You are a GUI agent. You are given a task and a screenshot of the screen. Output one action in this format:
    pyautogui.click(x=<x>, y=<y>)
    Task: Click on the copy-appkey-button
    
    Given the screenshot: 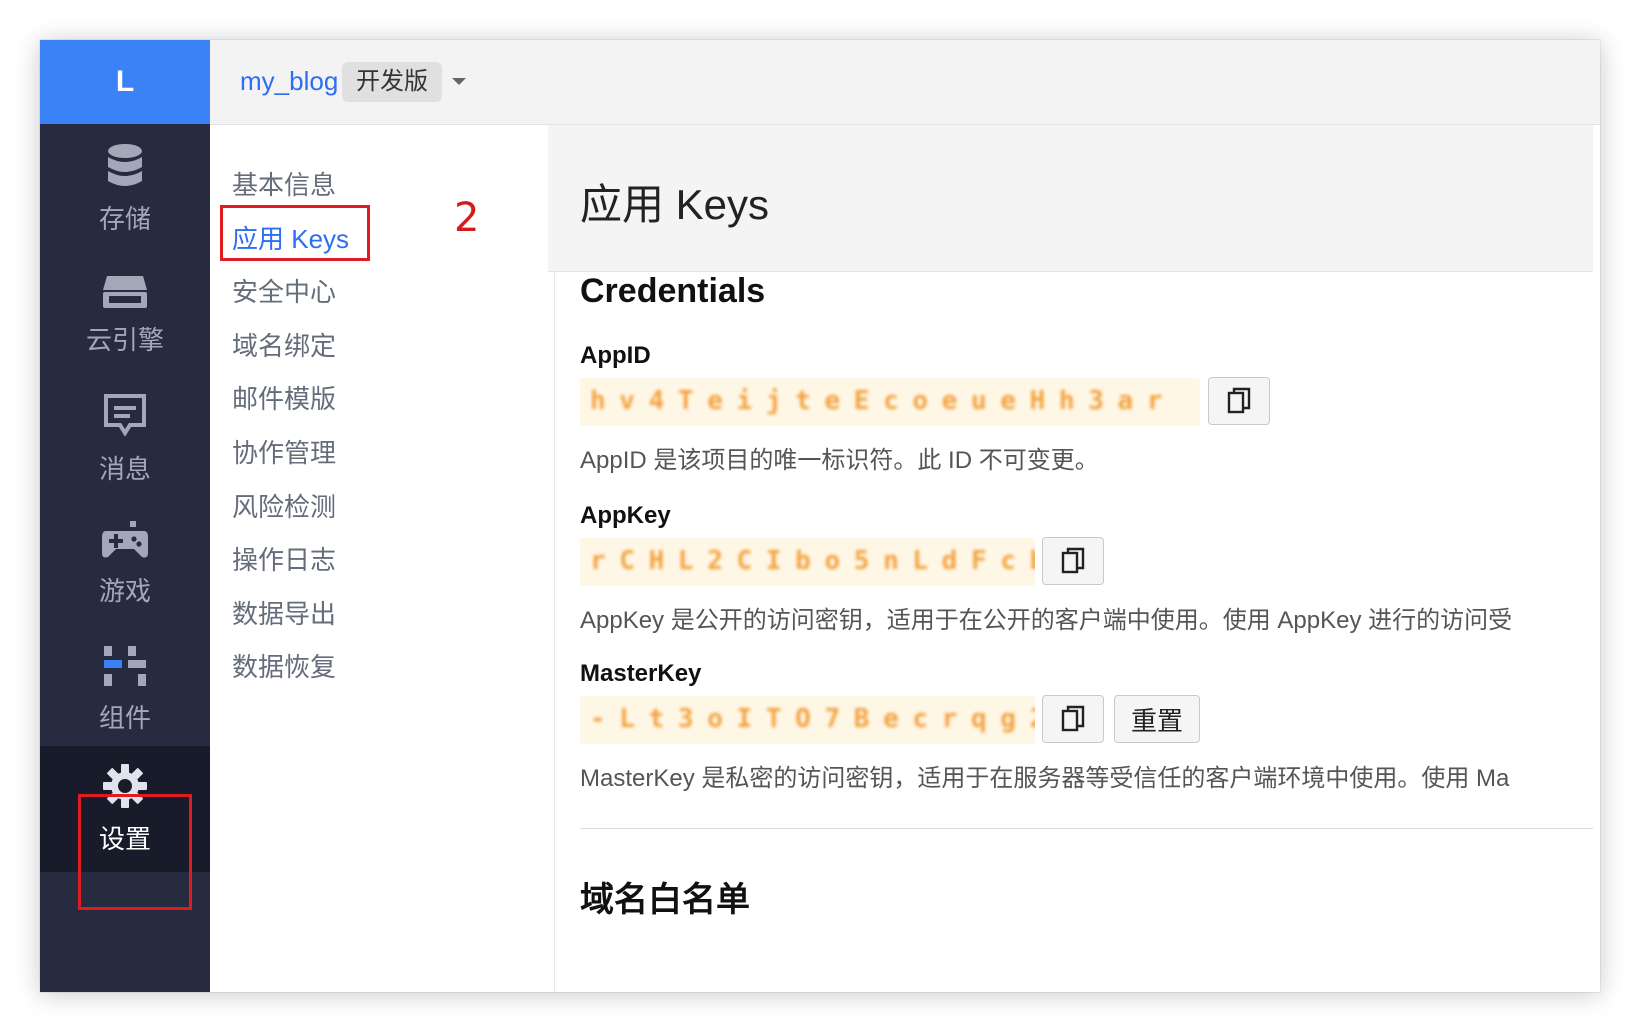 What is the action you would take?
    pyautogui.click(x=1073, y=561)
    